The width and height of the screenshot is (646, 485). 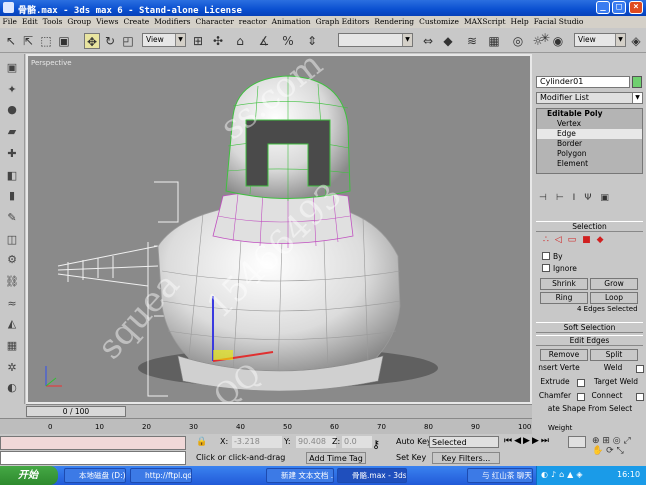 What do you see at coordinates (607, 397) in the screenshot?
I see `connect-button: Connect` at bounding box center [607, 397].